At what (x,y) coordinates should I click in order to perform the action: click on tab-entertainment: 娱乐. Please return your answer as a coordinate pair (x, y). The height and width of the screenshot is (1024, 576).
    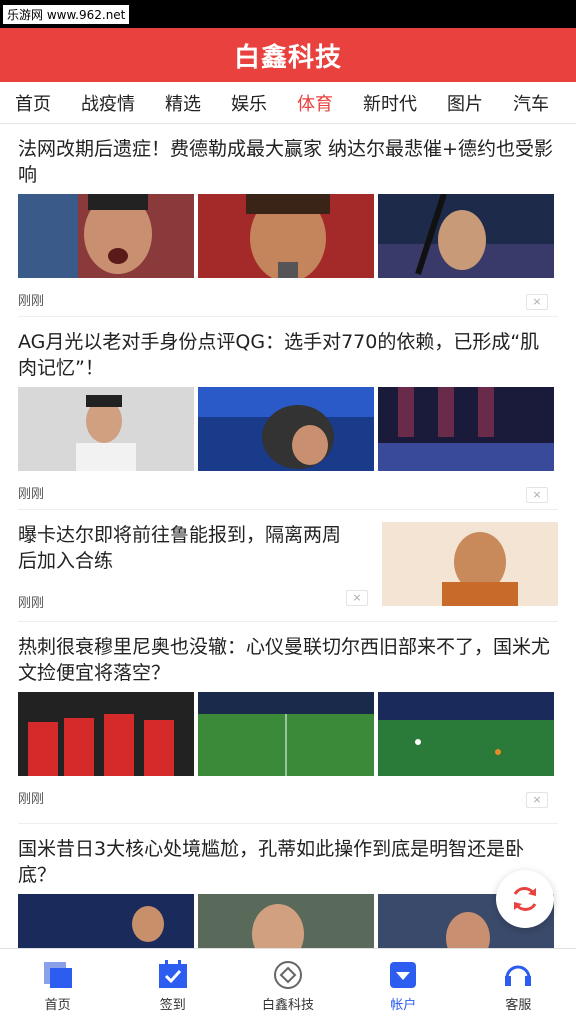
    Looking at the image, I should click on (249, 103).